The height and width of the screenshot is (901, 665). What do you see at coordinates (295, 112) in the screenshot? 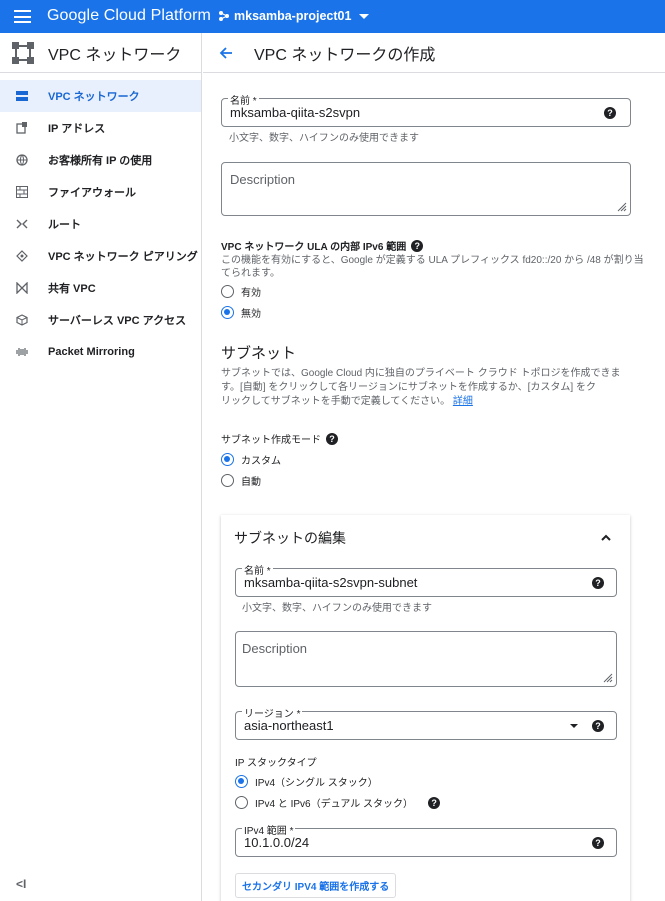
I see `network-name-value: mksamba-qiita-s2svpn` at bounding box center [295, 112].